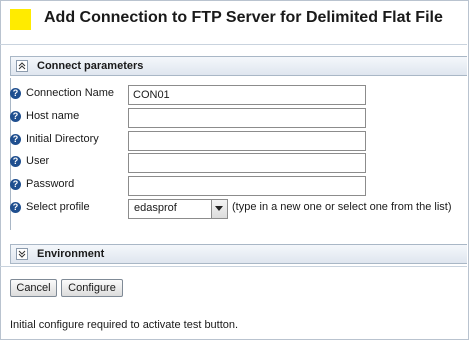 This screenshot has width=469, height=340. Describe the element at coordinates (62, 139) in the screenshot. I see `initial-directory-label: Initial Directory` at that location.